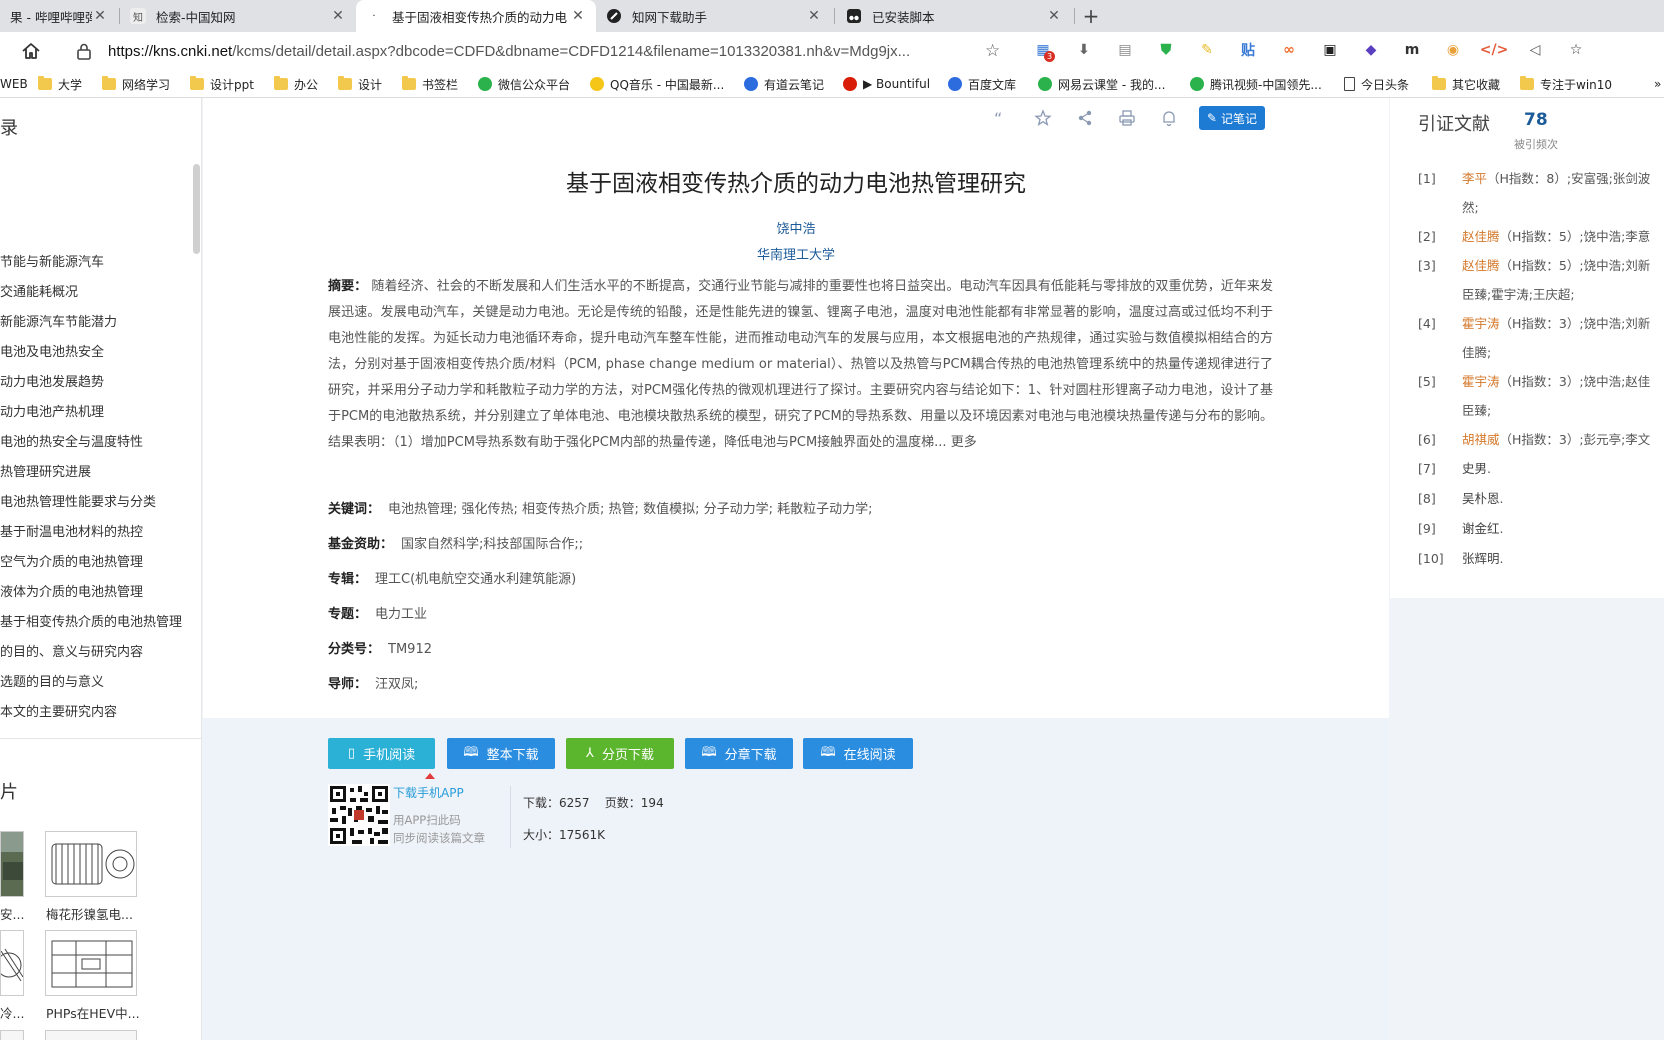  Describe the element at coordinates (360, 84) in the screenshot. I see `bookmark-item: 设计` at that location.